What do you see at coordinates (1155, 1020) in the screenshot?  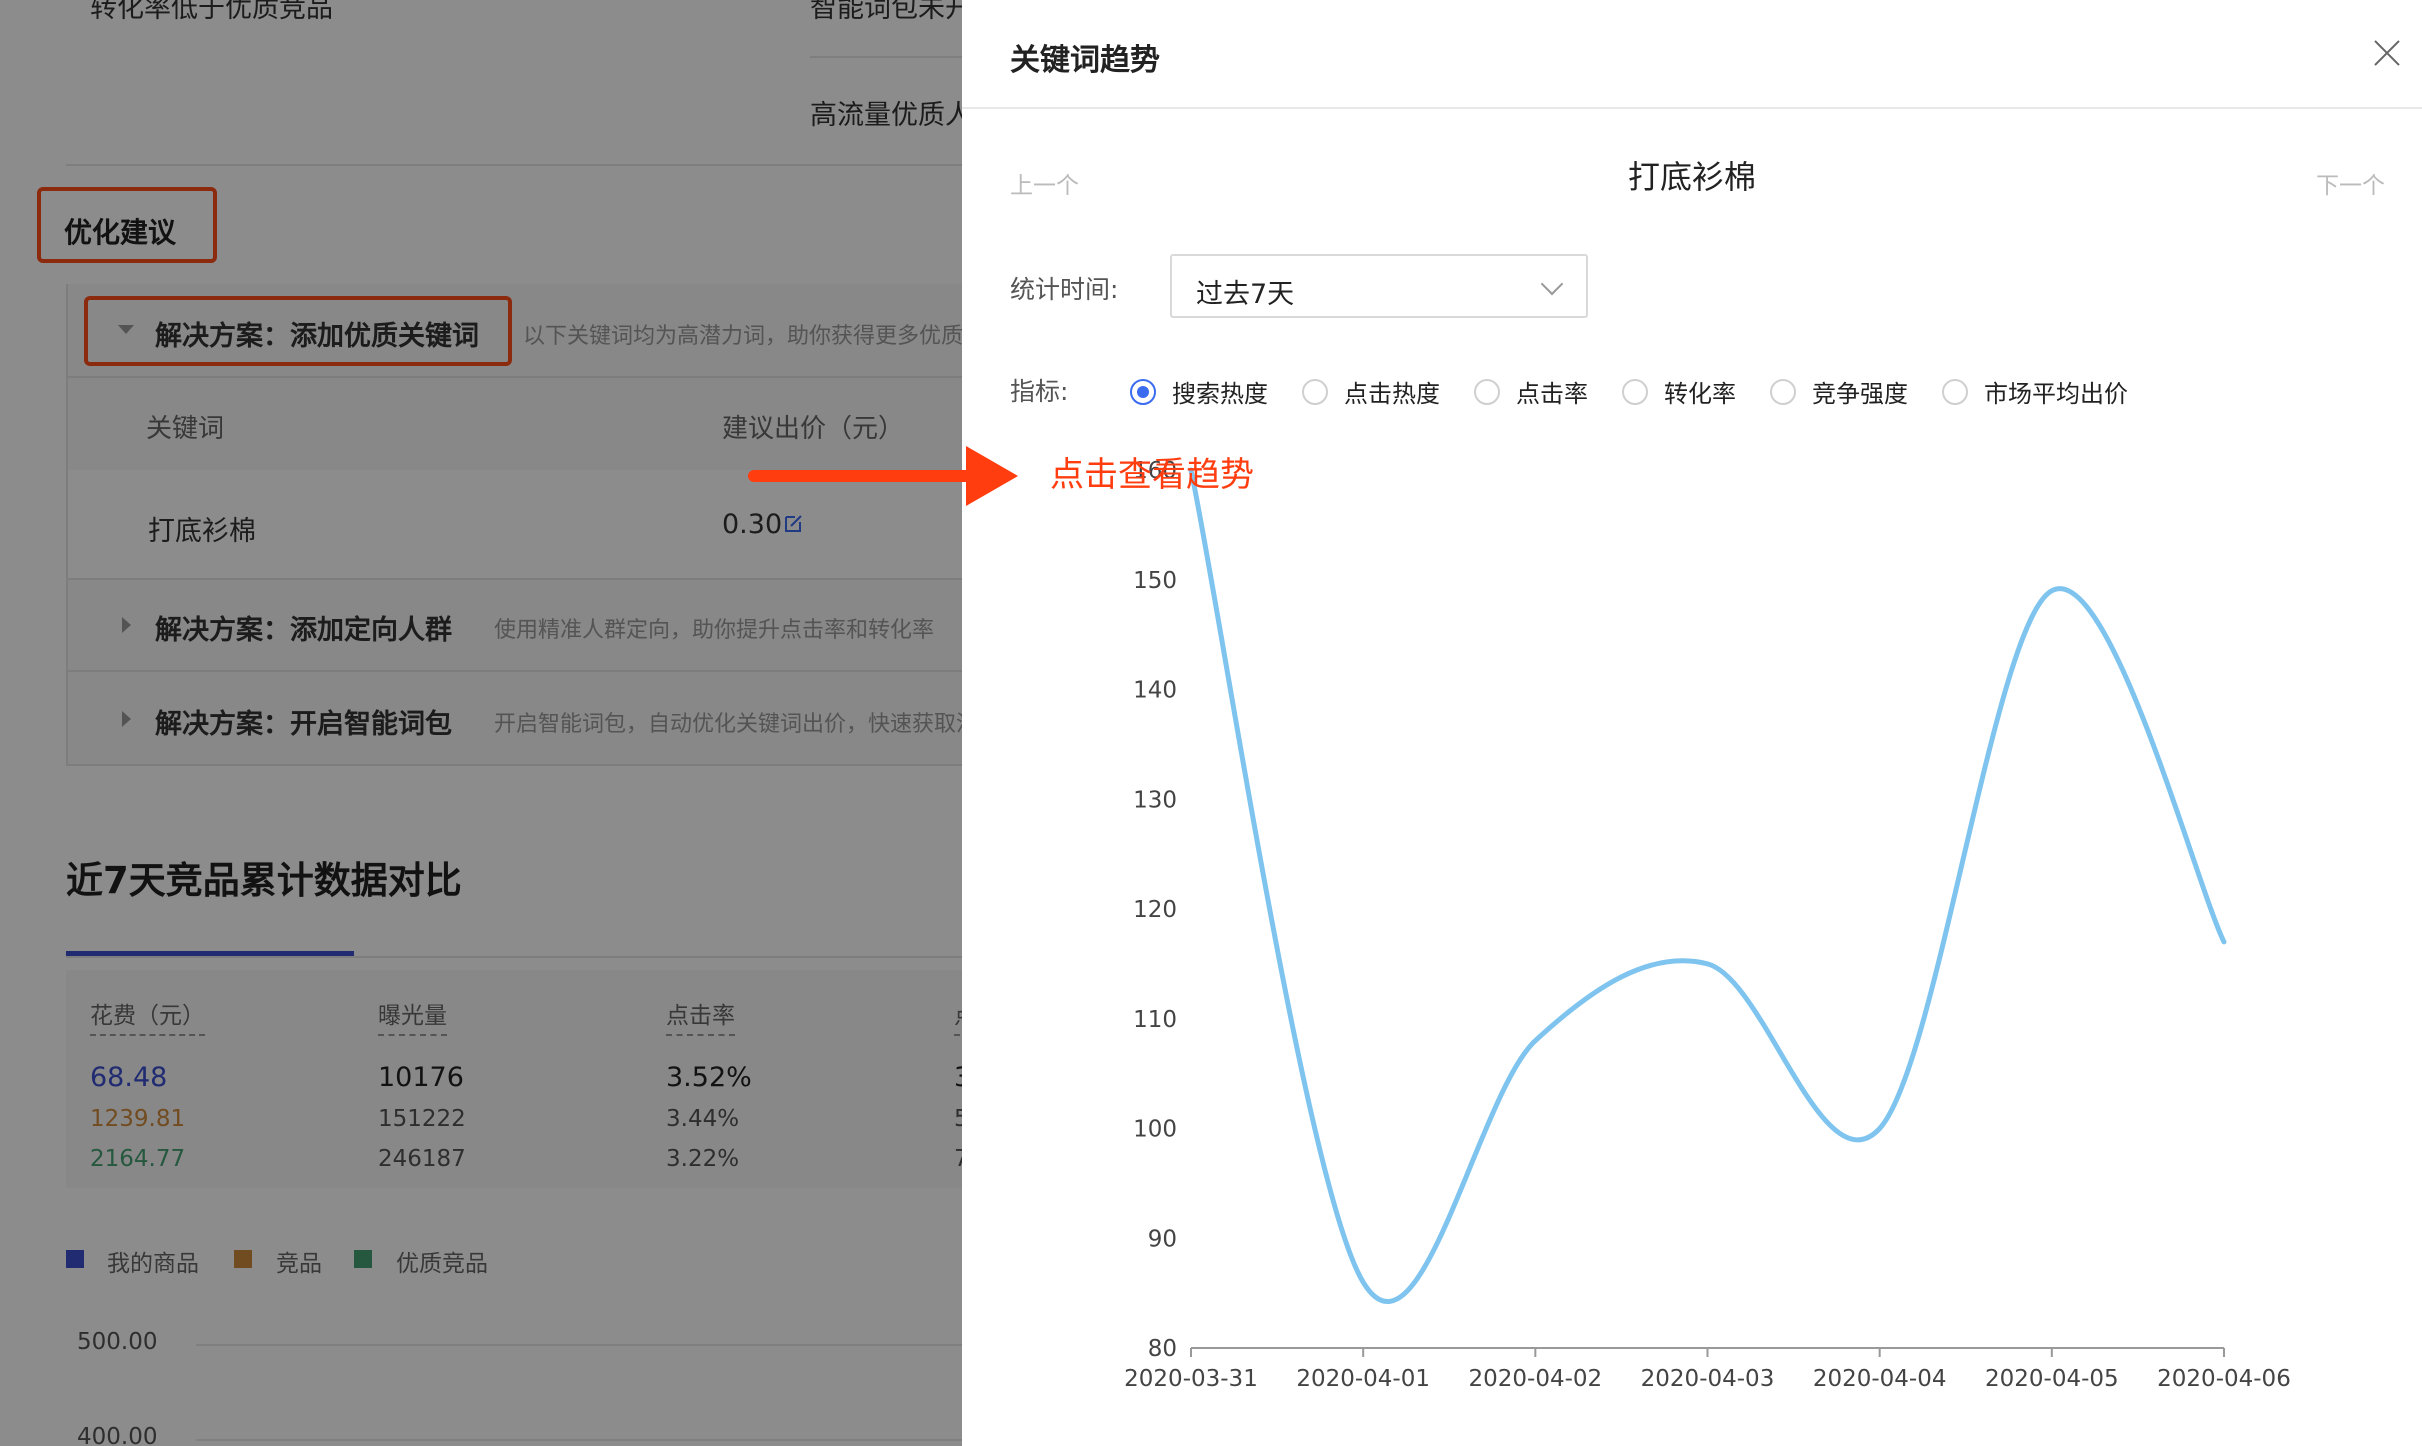 I see `y-tick-label: 110` at bounding box center [1155, 1020].